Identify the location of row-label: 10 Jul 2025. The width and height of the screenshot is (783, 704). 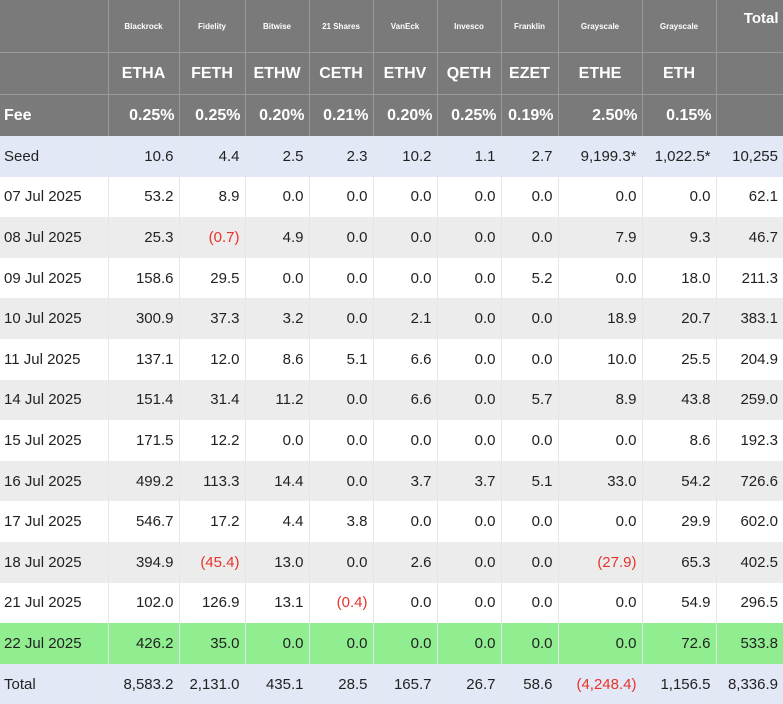
(54, 318).